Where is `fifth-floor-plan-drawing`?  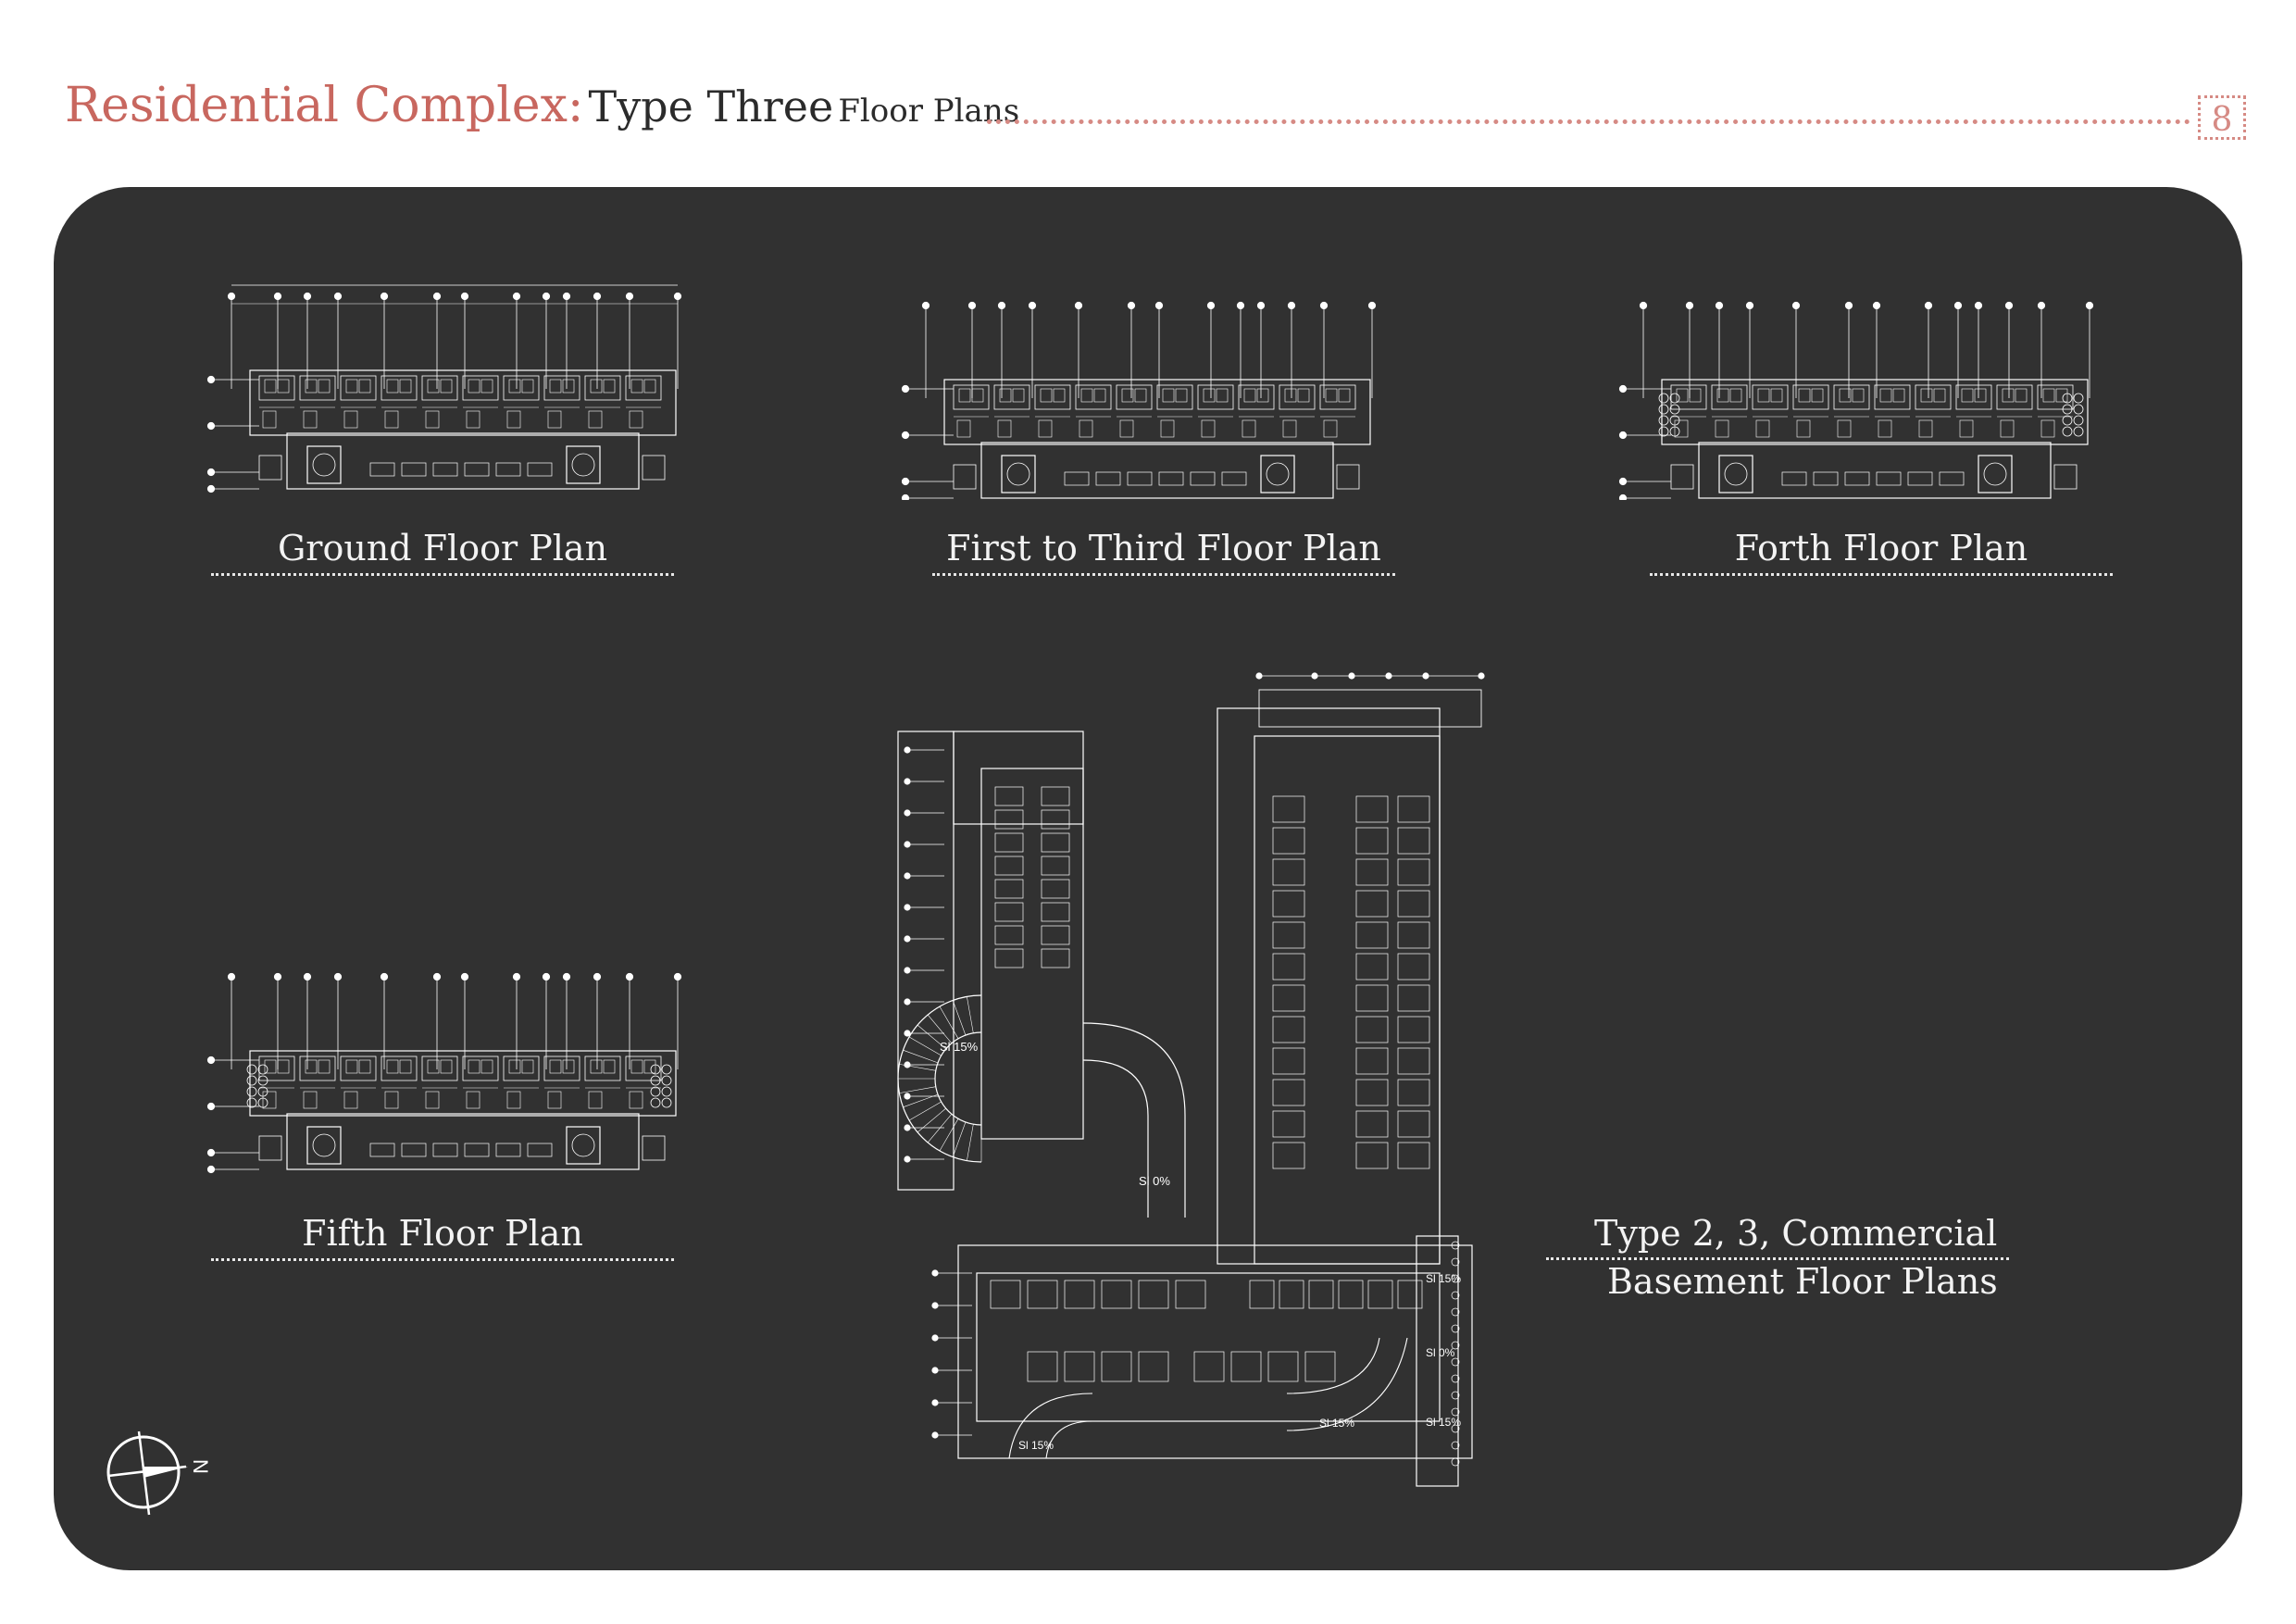 fifth-floor-plan-drawing is located at coordinates (444, 1073).